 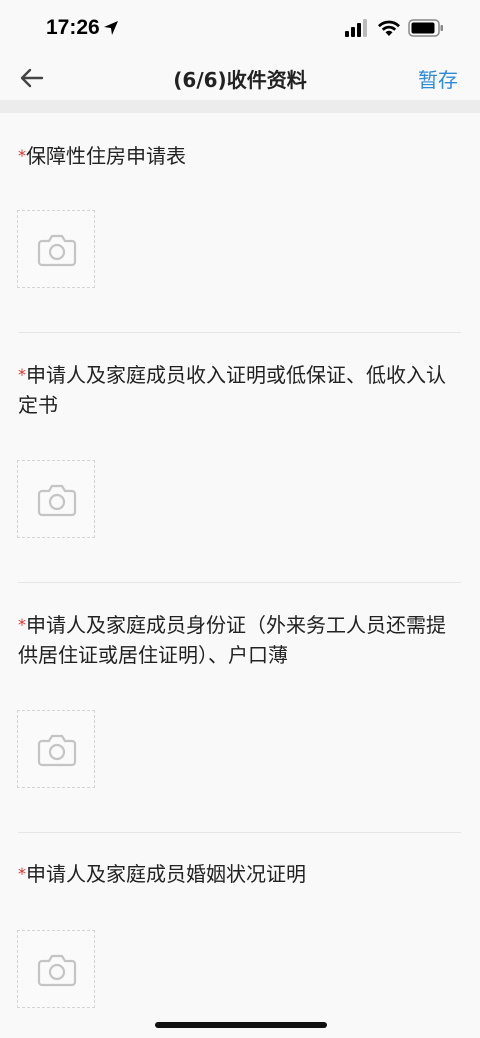 I want to click on page-title: (6/6)收件资料, so click(x=240, y=80).